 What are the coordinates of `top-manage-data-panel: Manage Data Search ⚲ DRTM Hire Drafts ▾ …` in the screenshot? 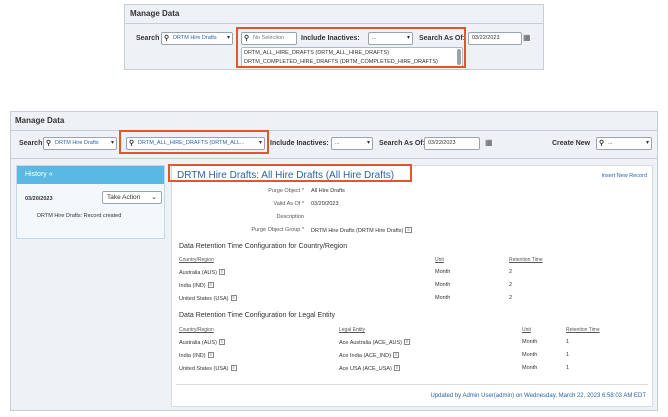 It's located at (334, 37).